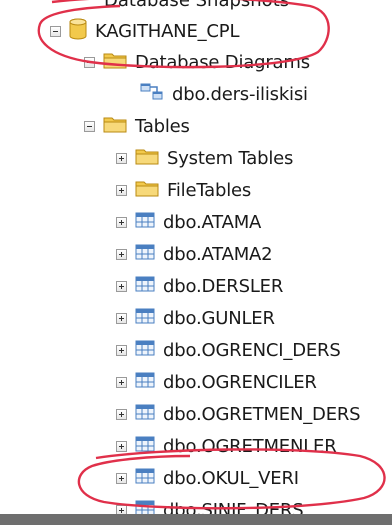 The height and width of the screenshot is (525, 392). I want to click on tree-node-database-diagrams: Database Diagrams, so click(197, 62).